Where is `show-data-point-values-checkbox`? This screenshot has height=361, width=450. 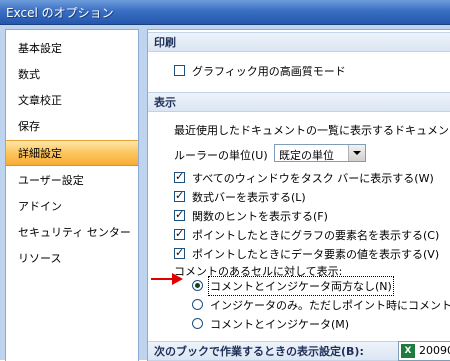 show-data-point-values-checkbox is located at coordinates (179, 252).